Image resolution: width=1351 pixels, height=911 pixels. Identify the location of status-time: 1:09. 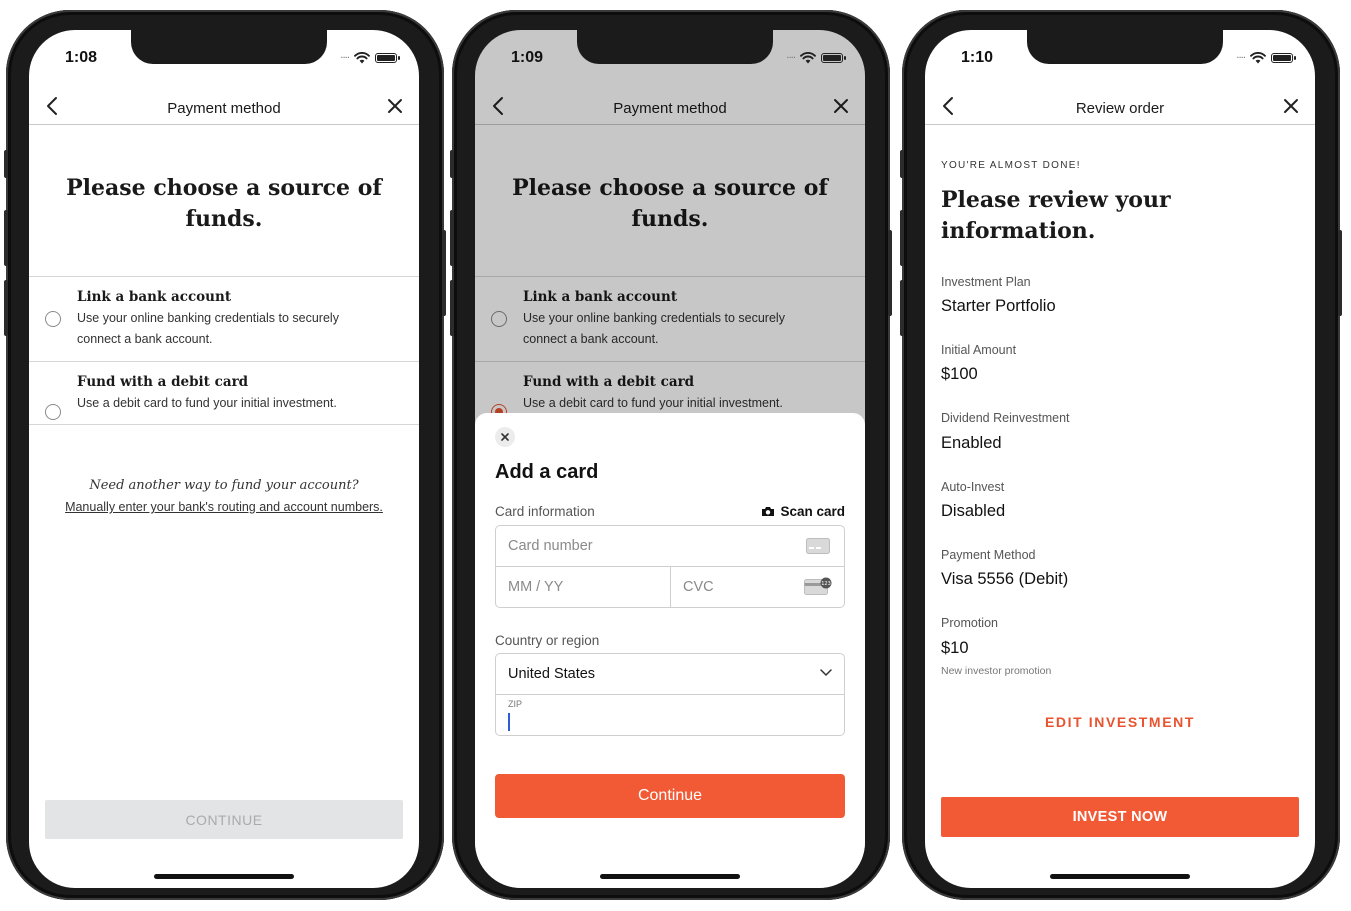
(527, 57).